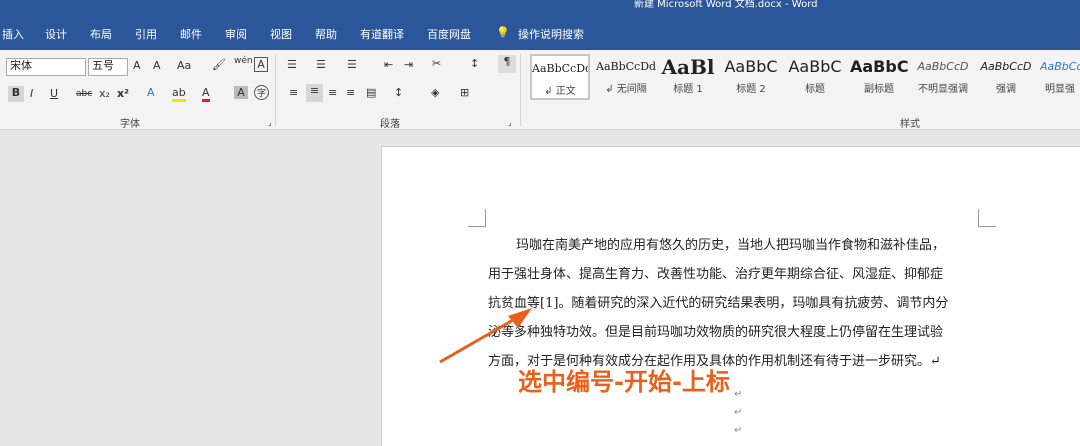 The height and width of the screenshot is (446, 1080). I want to click on annotation-label: 选中编号-开始-上标, so click(624, 382).